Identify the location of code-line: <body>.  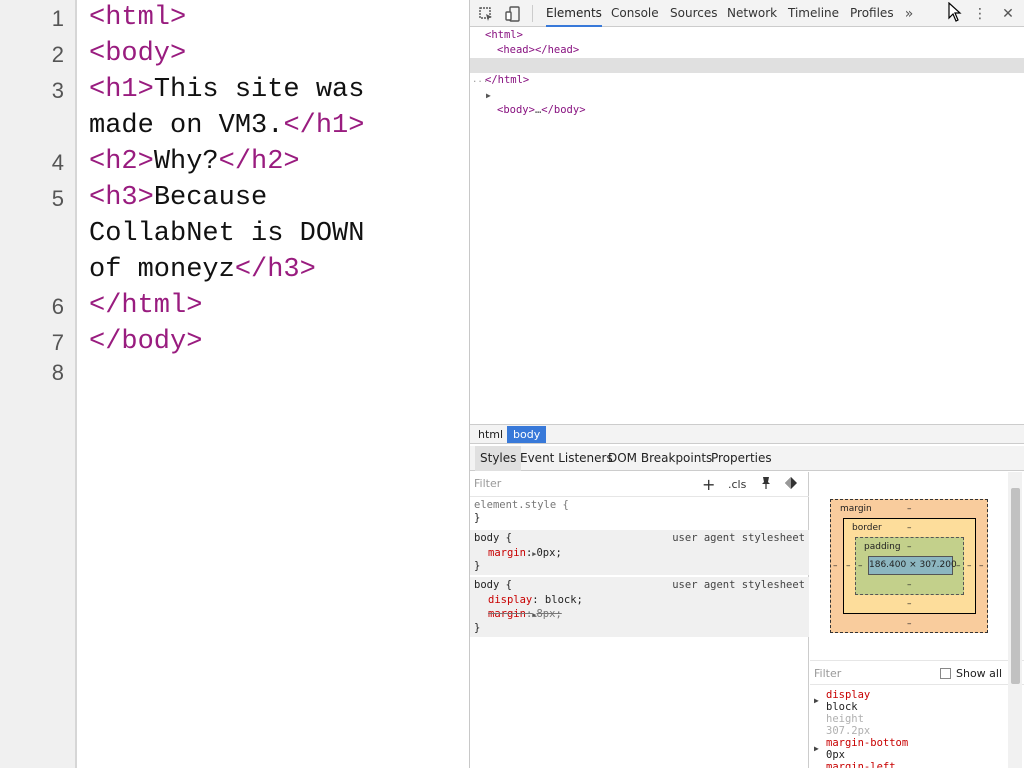
(274, 54).